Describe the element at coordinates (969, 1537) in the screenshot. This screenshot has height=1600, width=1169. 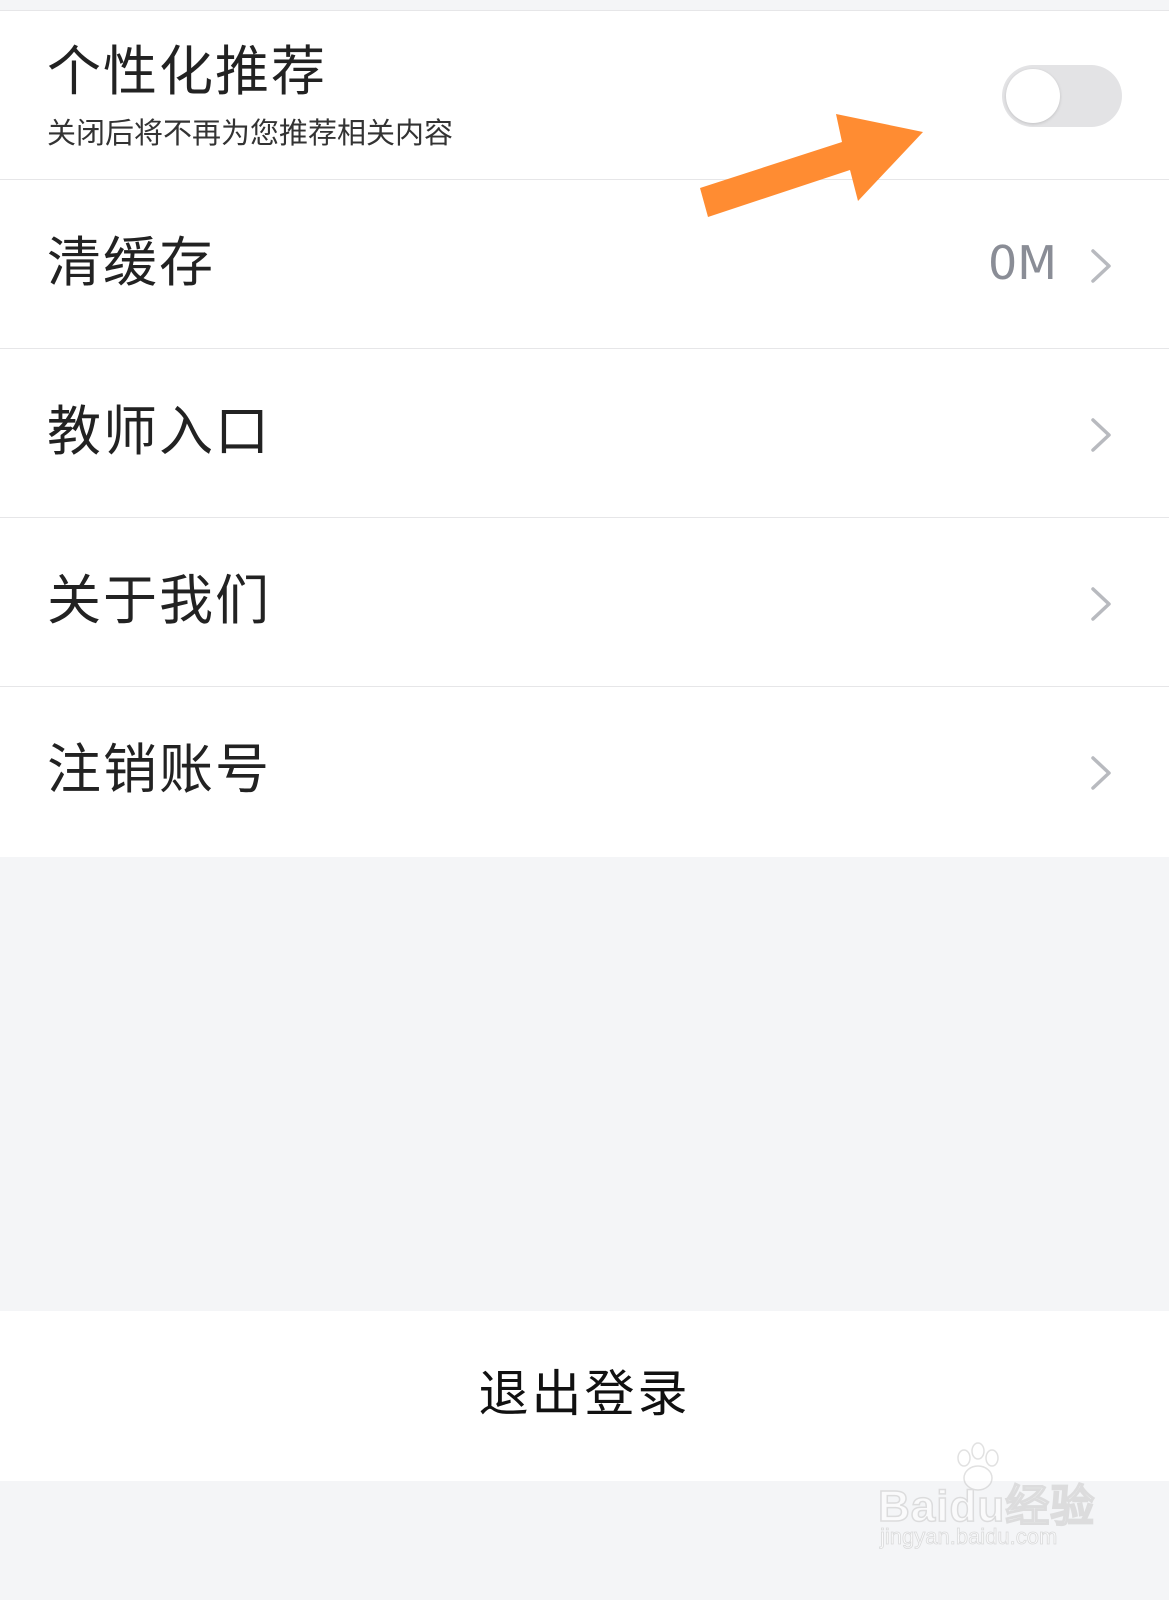
I see `watermark-url: jingyan.baidu.com` at that location.